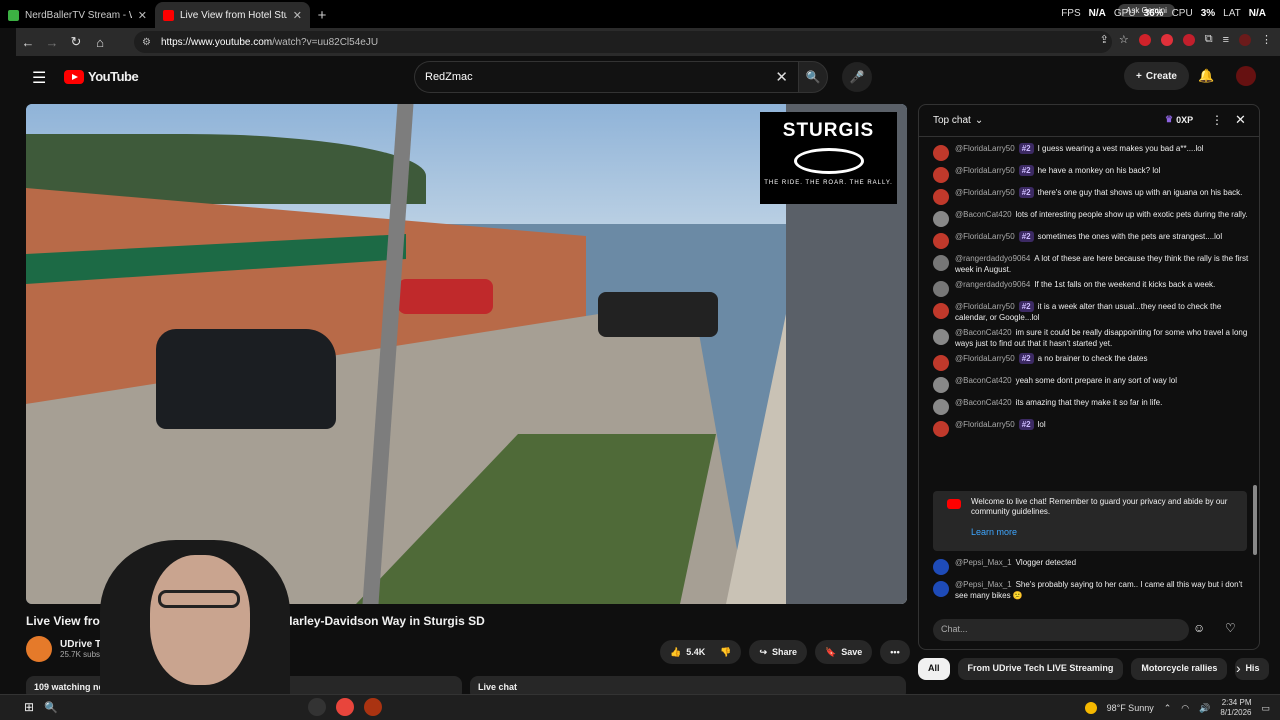 This screenshot has width=1280, height=720. Describe the element at coordinates (146, 42) in the screenshot. I see `site-info-icon: ⚙` at that location.